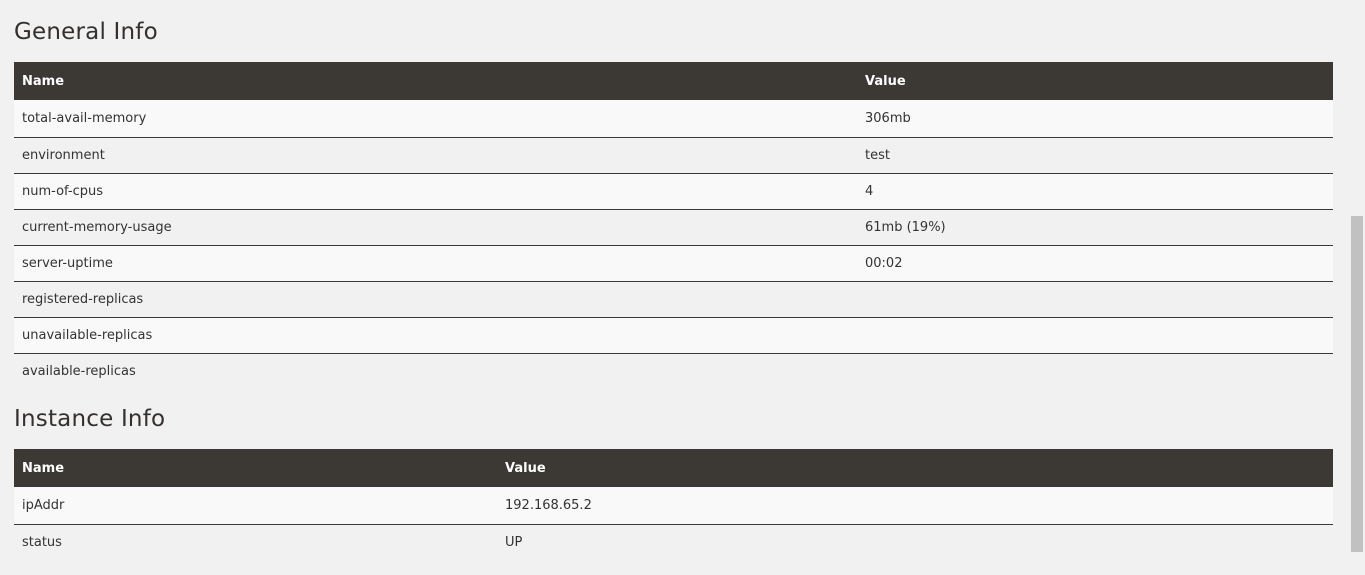 This screenshot has height=575, width=1365. I want to click on table-row: unavailable-replicas, so click(673, 335).